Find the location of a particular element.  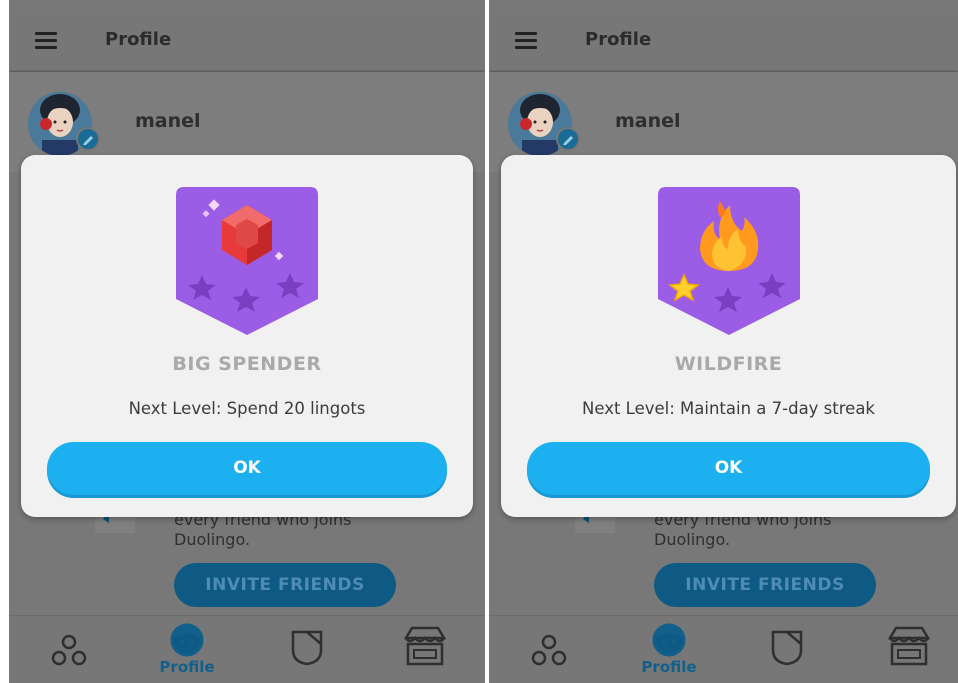

wildfire-badge-icon is located at coordinates (729, 261).